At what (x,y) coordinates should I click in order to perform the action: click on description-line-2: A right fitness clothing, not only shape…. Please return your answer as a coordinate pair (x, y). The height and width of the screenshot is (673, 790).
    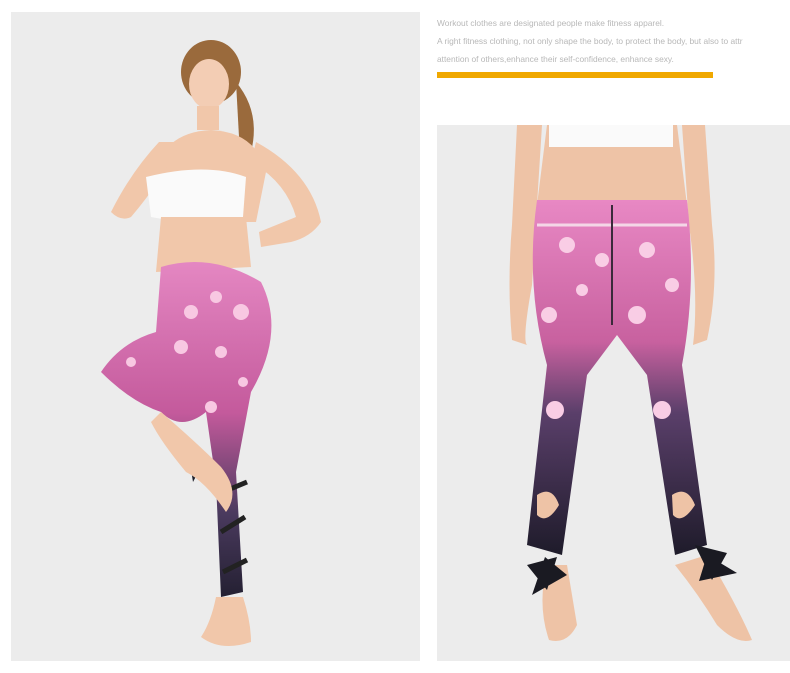
    Looking at the image, I should click on (590, 41).